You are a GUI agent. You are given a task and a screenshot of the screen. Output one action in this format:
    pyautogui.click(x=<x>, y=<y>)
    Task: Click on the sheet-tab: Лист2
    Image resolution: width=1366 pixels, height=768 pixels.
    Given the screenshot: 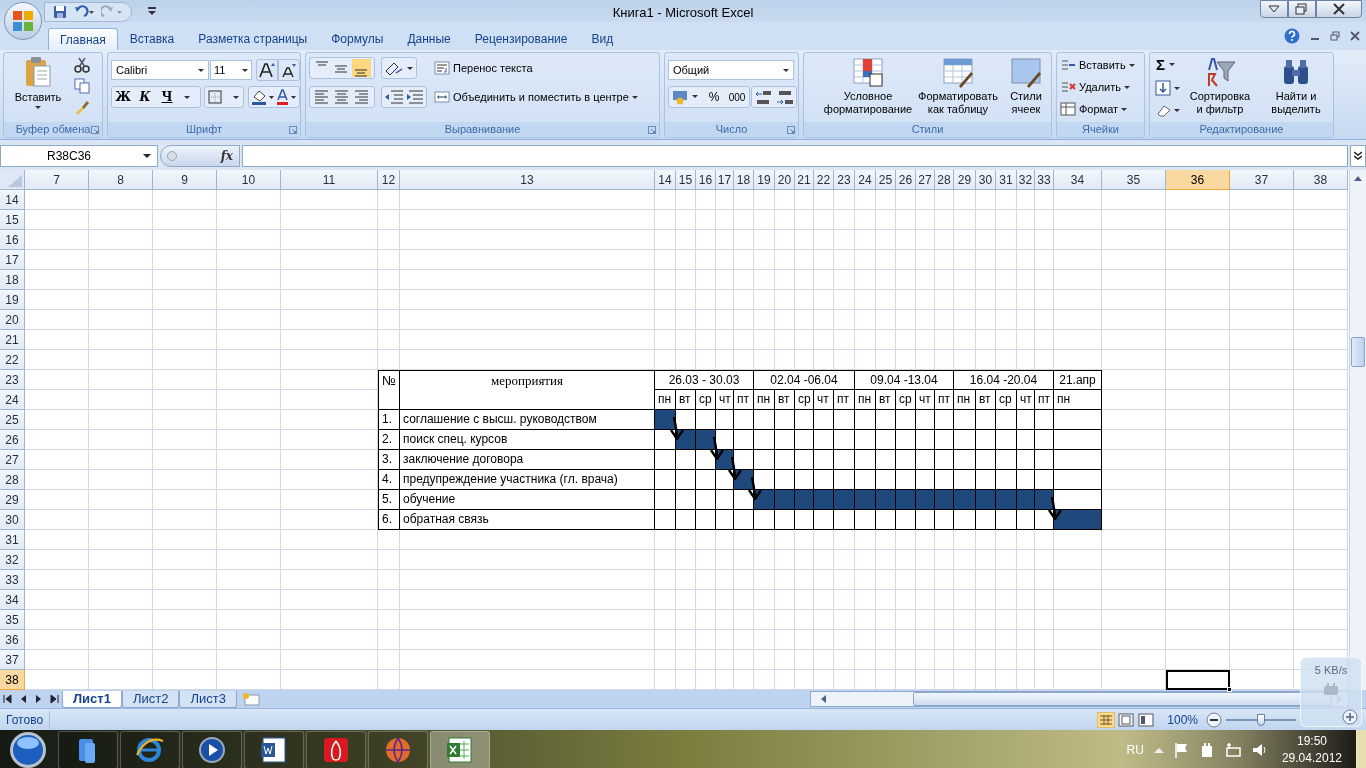 What is the action you would take?
    pyautogui.click(x=150, y=699)
    